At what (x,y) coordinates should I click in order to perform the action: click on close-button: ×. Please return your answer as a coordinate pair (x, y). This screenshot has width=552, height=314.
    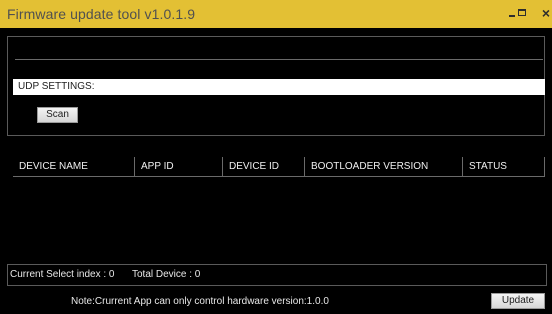
    Looking at the image, I should click on (545, 13).